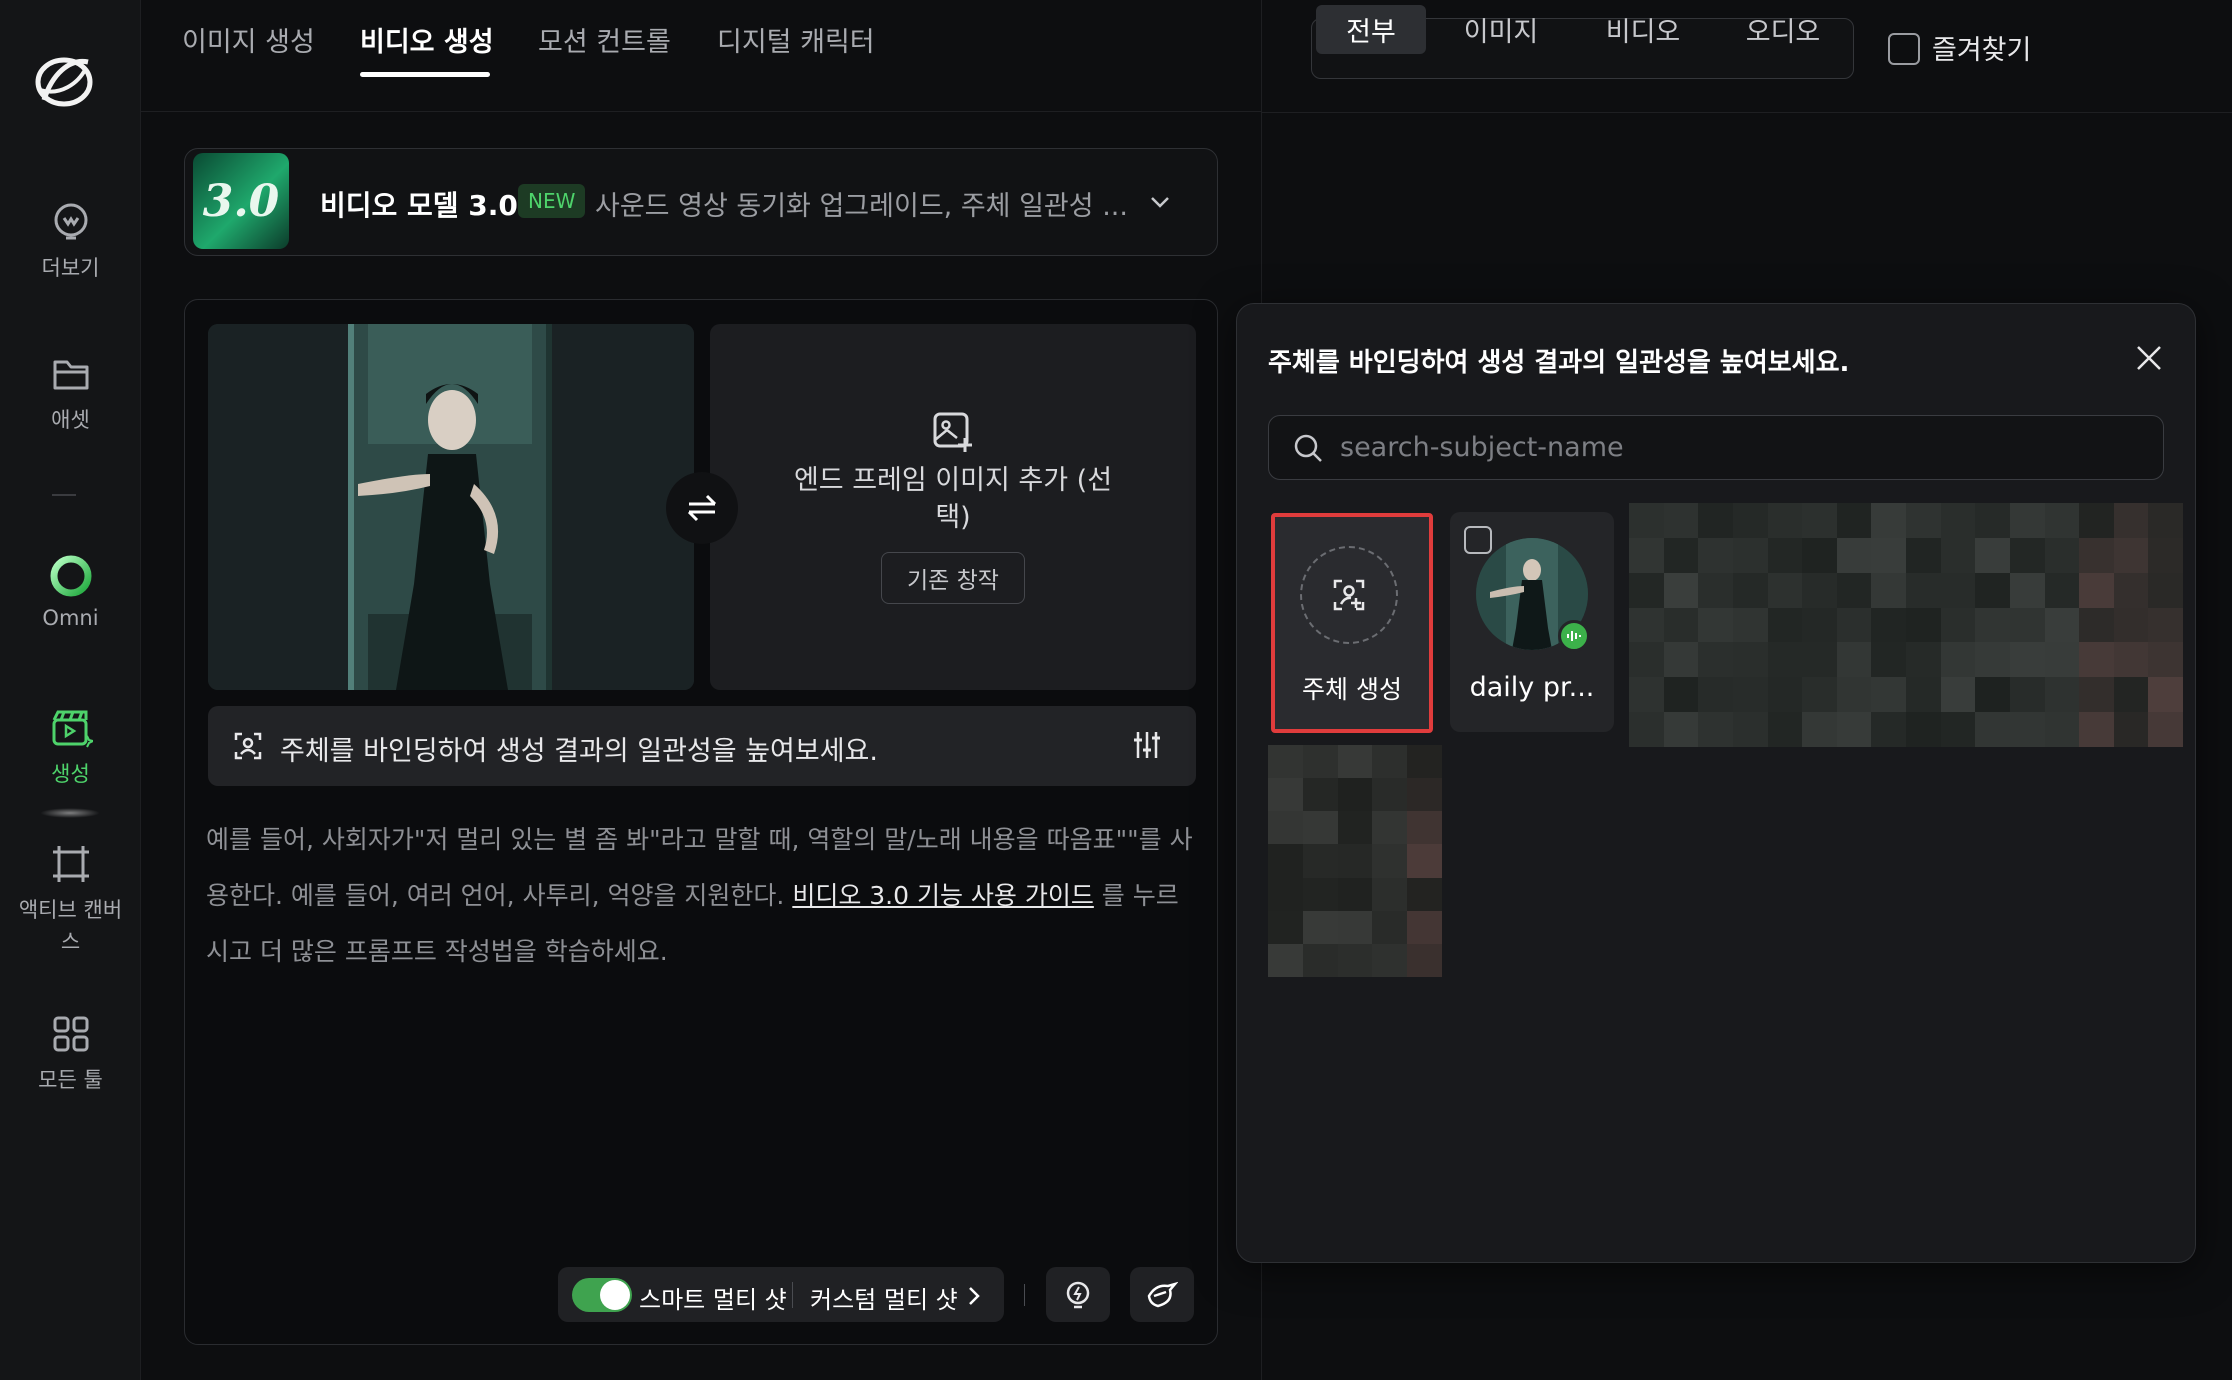 The height and width of the screenshot is (1380, 2232). What do you see at coordinates (1740, 447) in the screenshot?
I see `subject-search-input` at bounding box center [1740, 447].